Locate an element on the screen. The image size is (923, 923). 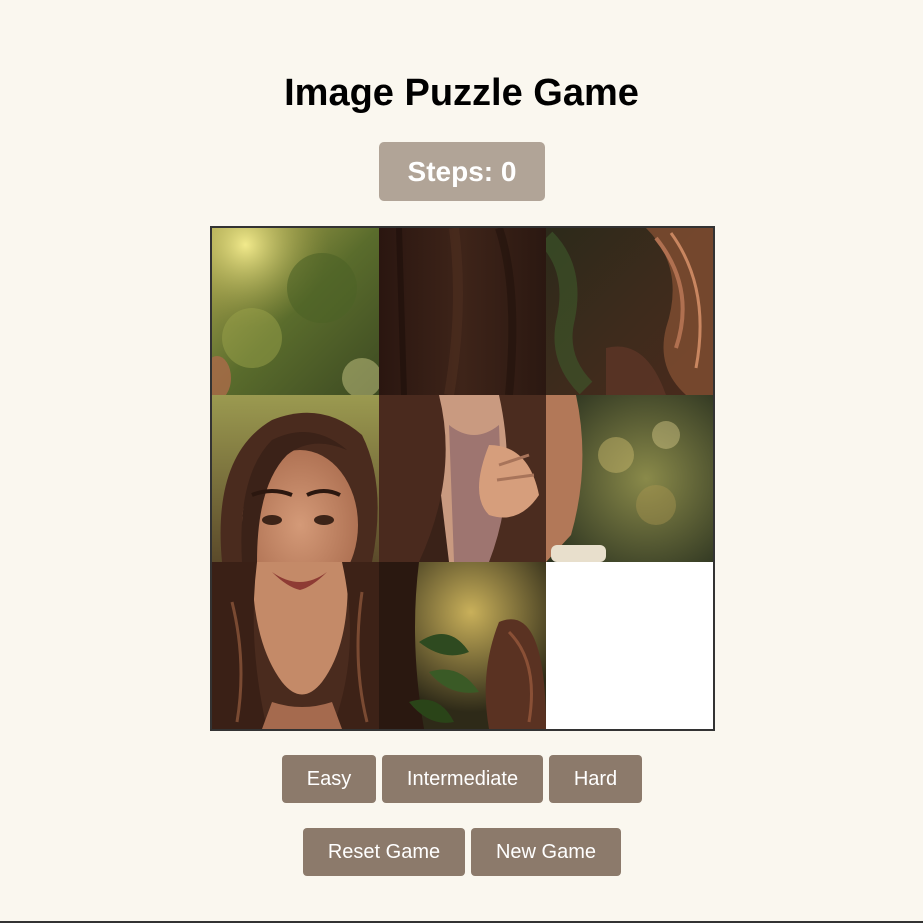
tile-image-face is located at coordinates (295, 478).